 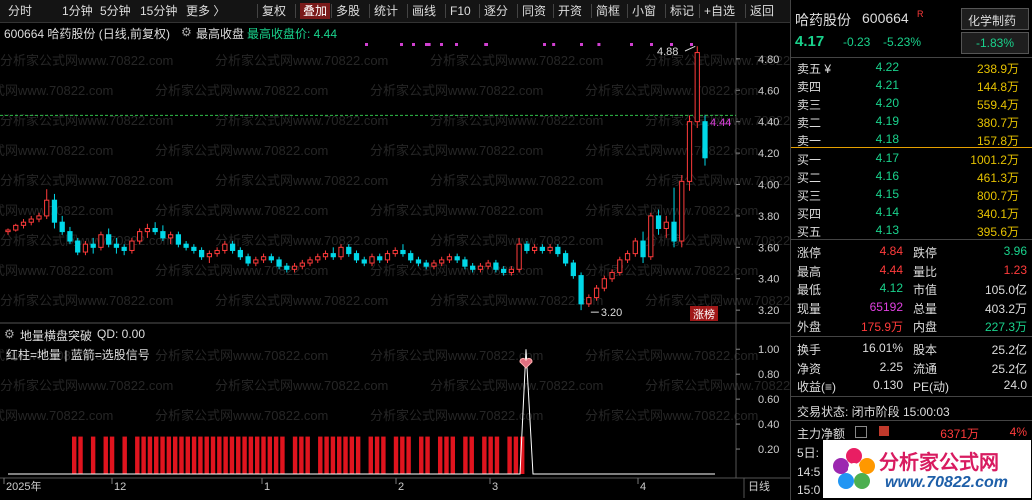 I want to click on doc-icon, so click(x=861, y=432).